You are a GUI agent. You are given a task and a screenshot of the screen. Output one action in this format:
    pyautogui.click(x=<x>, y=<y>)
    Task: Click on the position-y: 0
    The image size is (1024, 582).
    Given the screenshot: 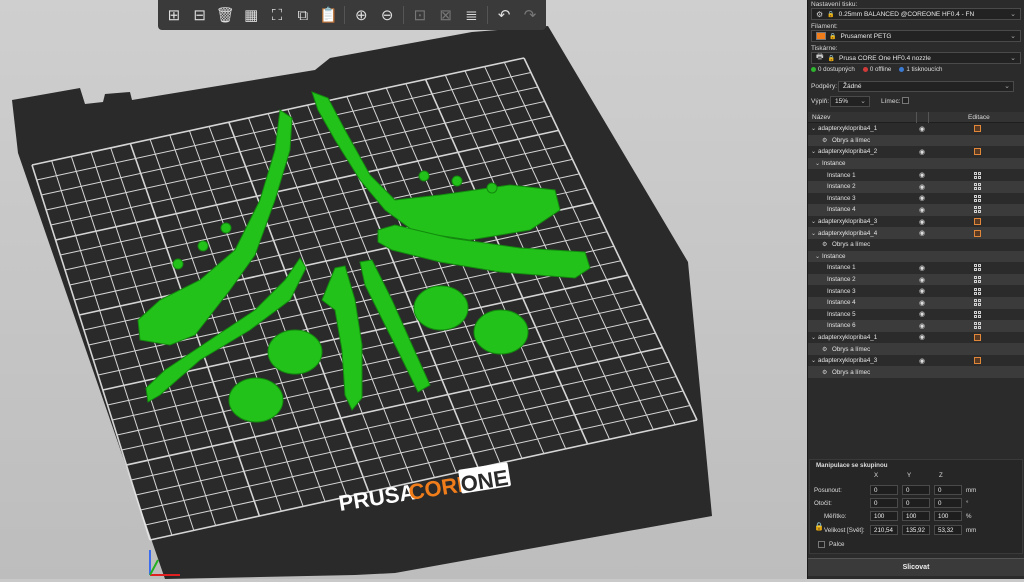 What is the action you would take?
    pyautogui.click(x=916, y=490)
    